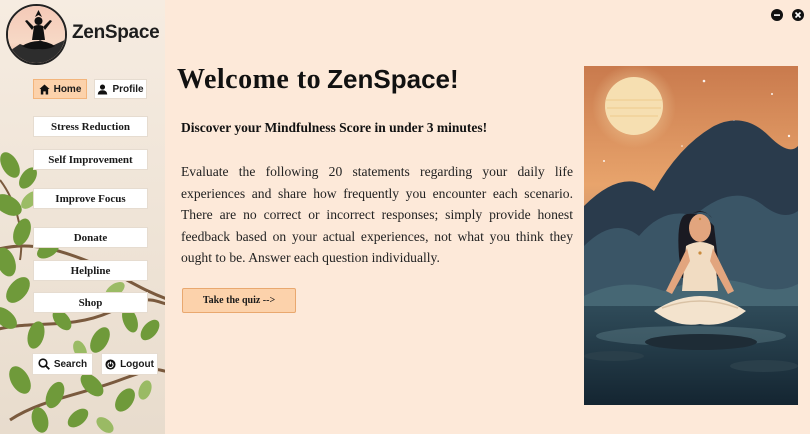  I want to click on search-label: Search, so click(70, 364).